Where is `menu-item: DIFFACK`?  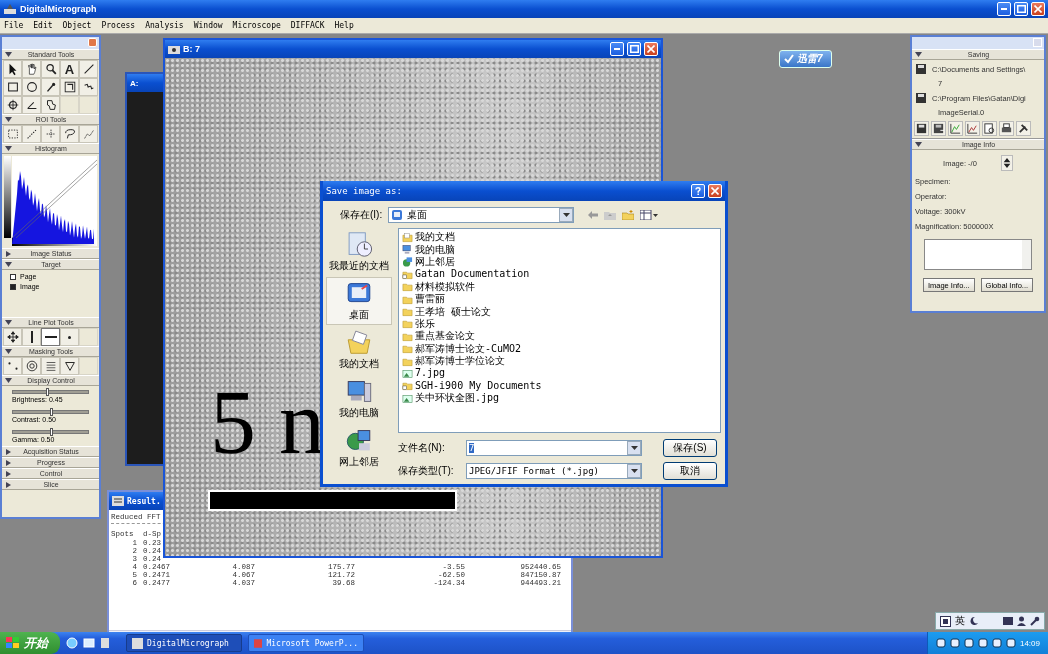 menu-item: DIFFACK is located at coordinates (307, 25).